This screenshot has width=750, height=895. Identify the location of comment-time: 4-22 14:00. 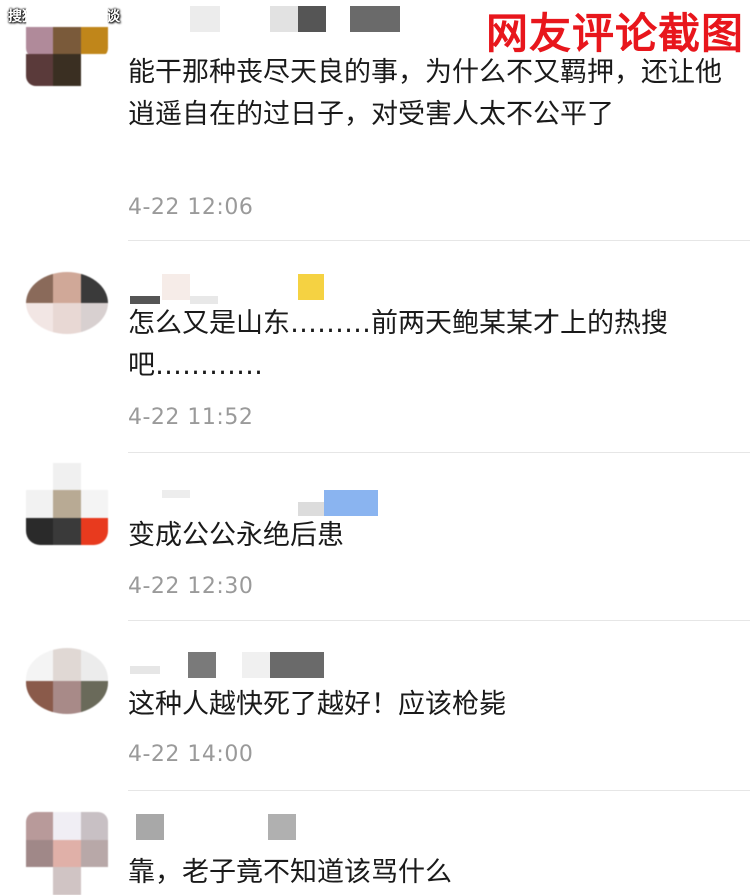
(191, 754).